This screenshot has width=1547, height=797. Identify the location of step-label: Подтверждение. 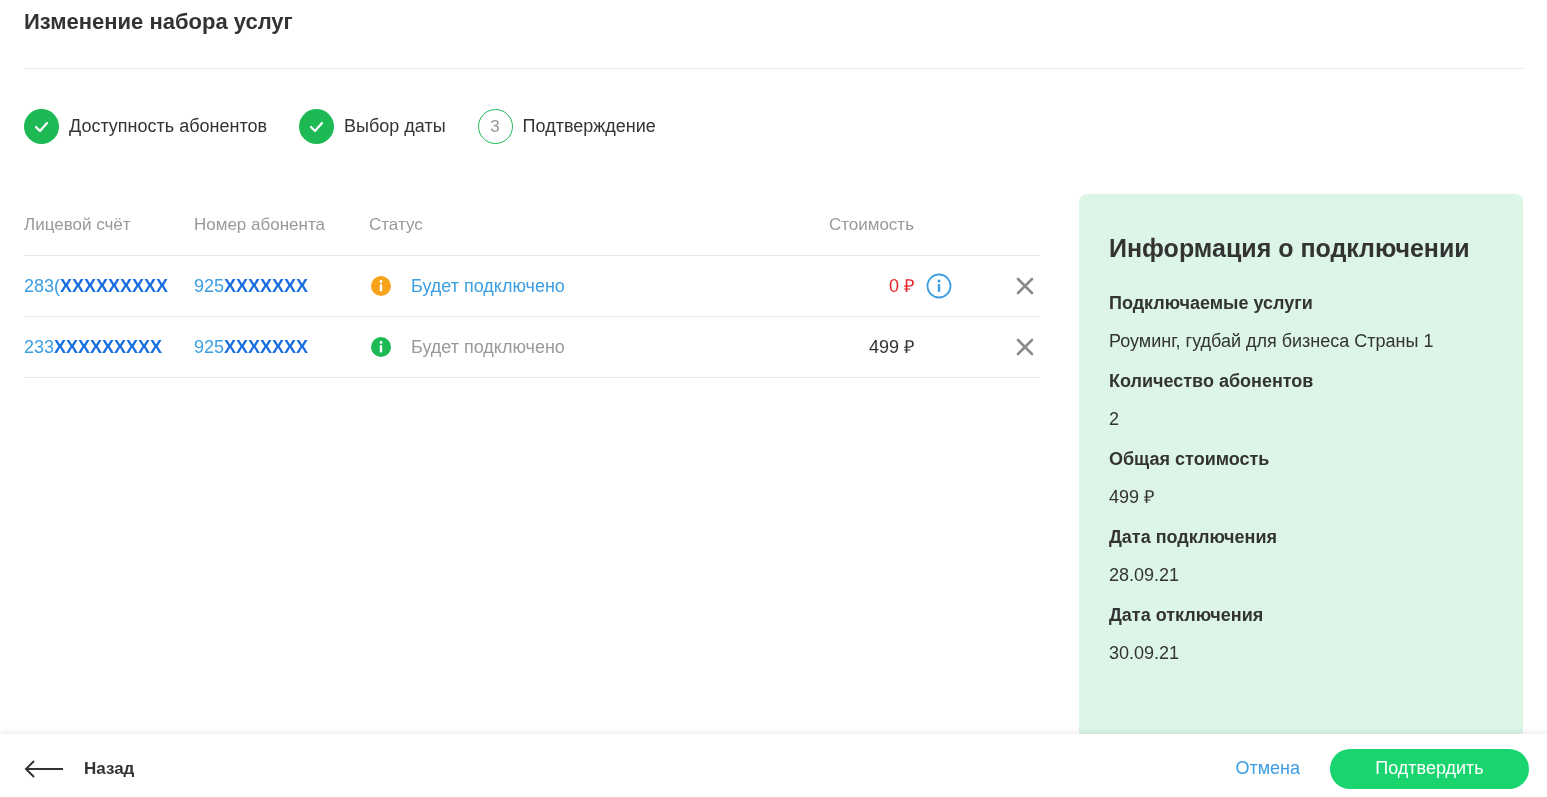
(589, 126).